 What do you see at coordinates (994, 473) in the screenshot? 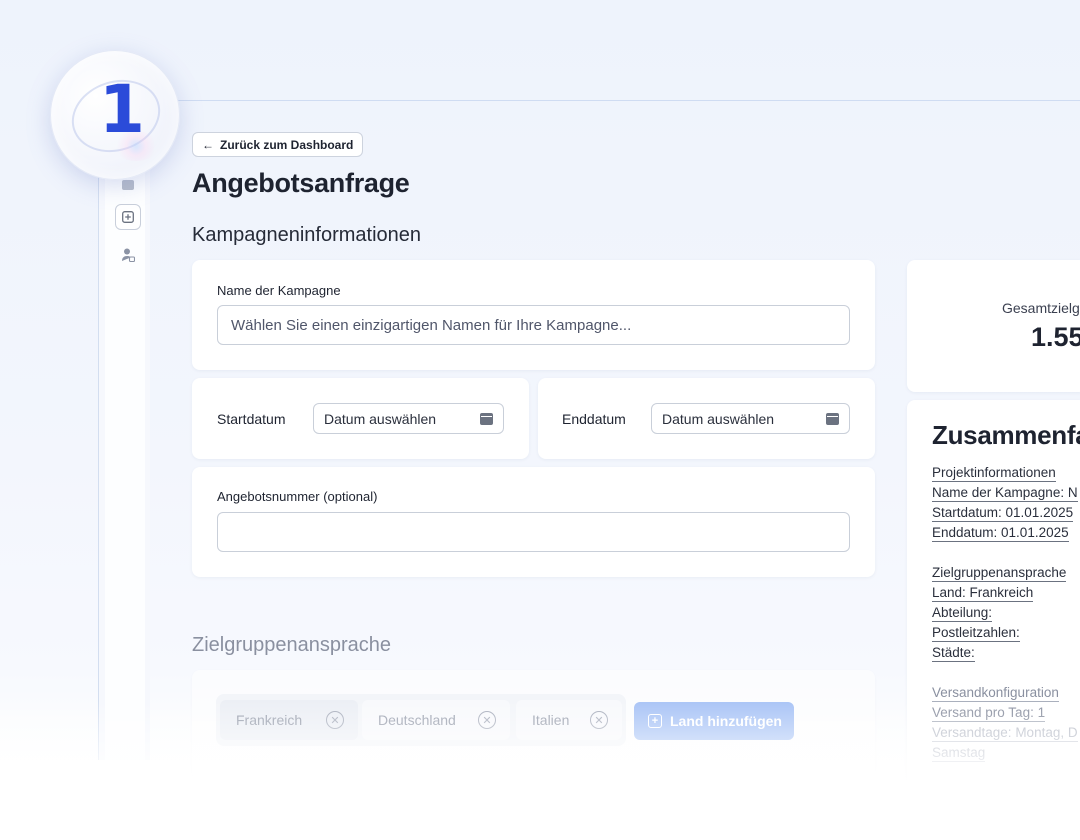
I see `summary-project-heading: Projektinformationen` at bounding box center [994, 473].